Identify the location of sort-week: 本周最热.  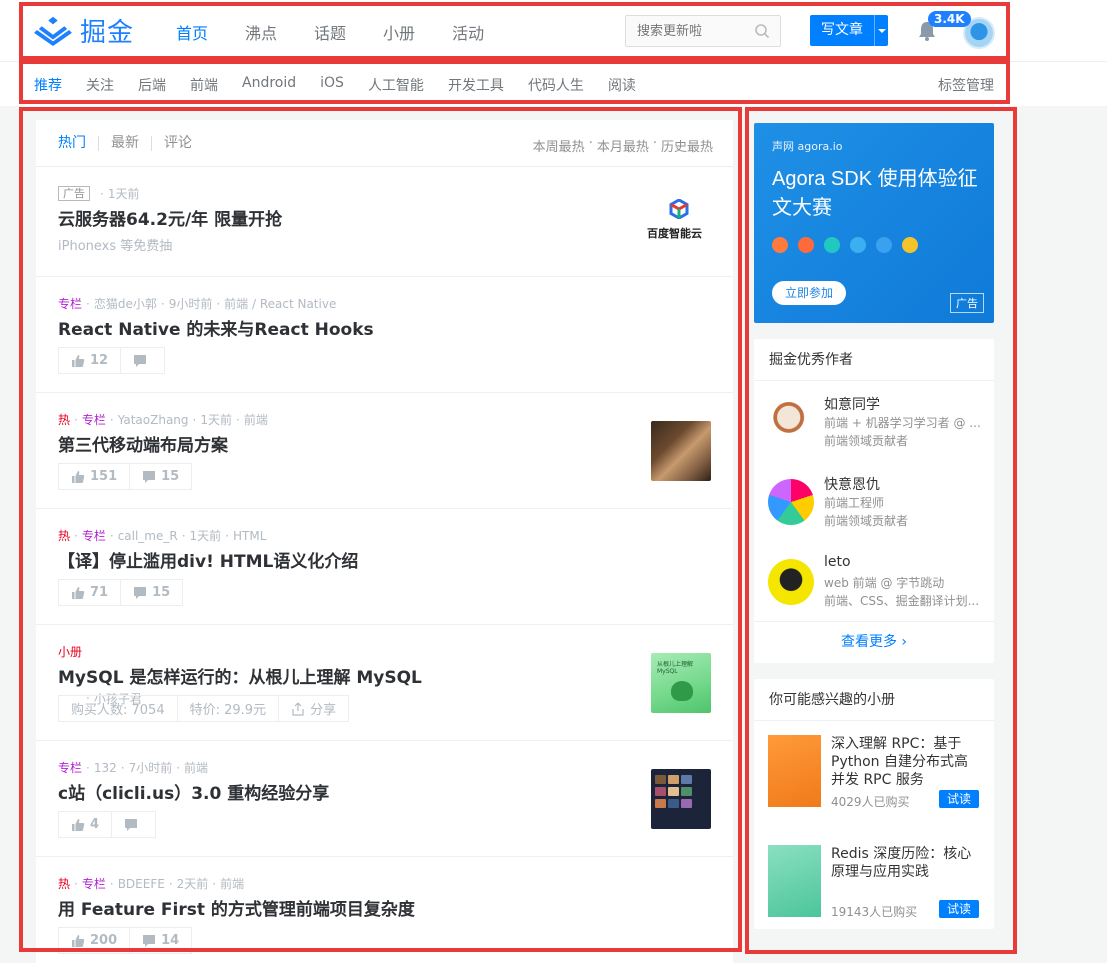
(559, 145).